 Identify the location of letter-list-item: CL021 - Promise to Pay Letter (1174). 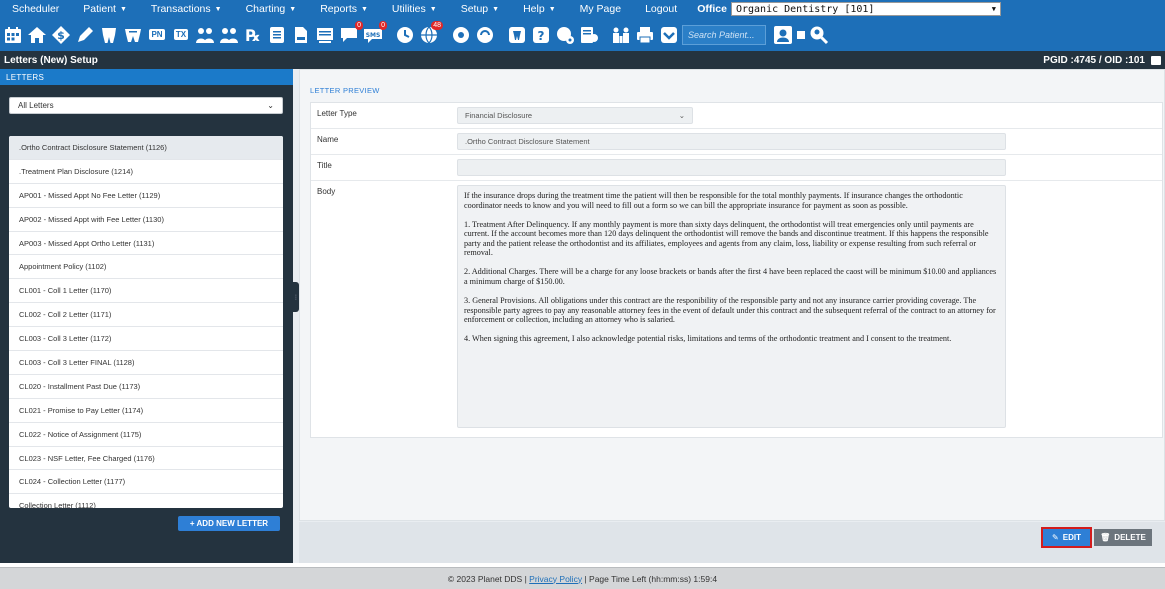
(146, 411).